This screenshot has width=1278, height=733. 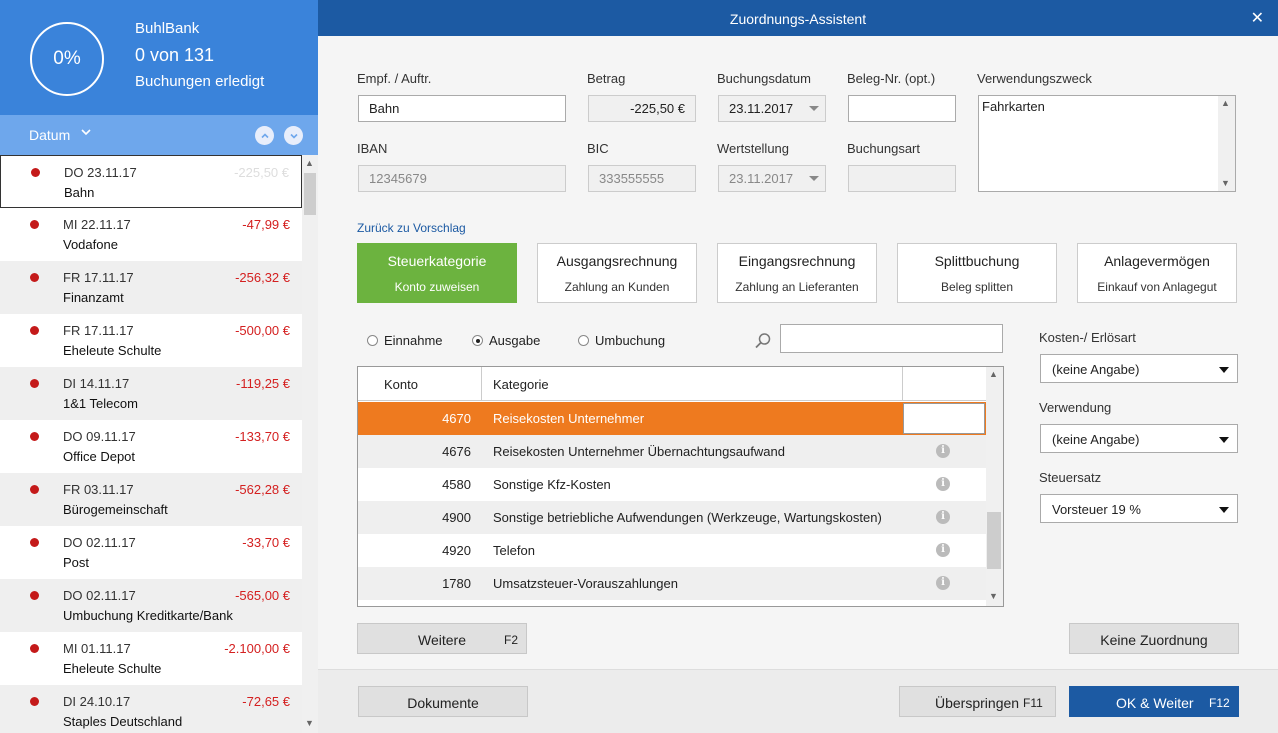 I want to click on booking-date: MI 22.11.17, so click(x=97, y=224).